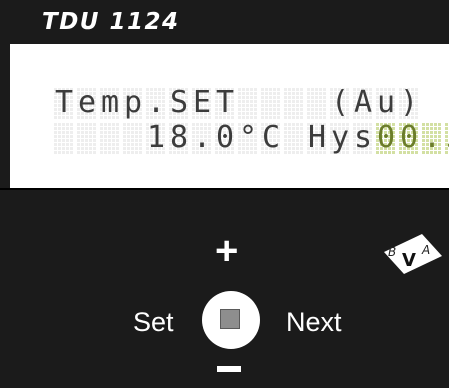 The height and width of the screenshot is (388, 449). What do you see at coordinates (179, 137) in the screenshot?
I see `lcd-char: 8` at bounding box center [179, 137].